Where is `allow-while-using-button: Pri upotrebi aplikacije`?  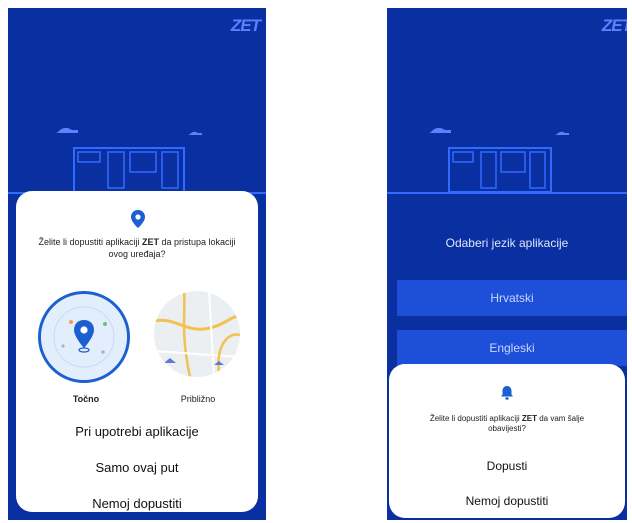 allow-while-using-button: Pri upotrebi aplikacije is located at coordinates (137, 431).